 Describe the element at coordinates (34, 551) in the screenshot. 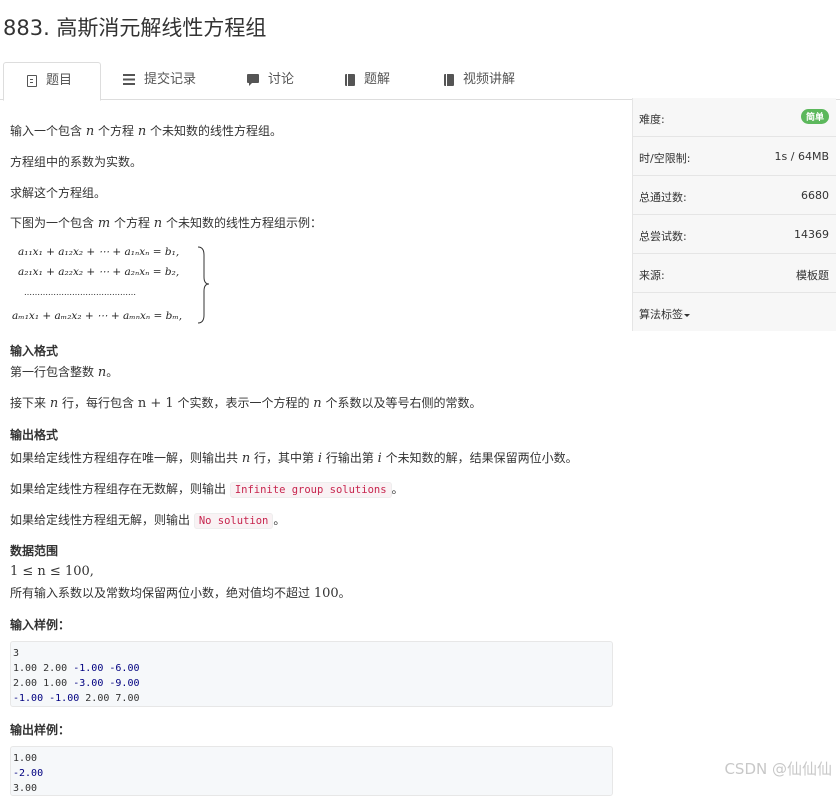

I see `range-heading: 数据范围` at that location.